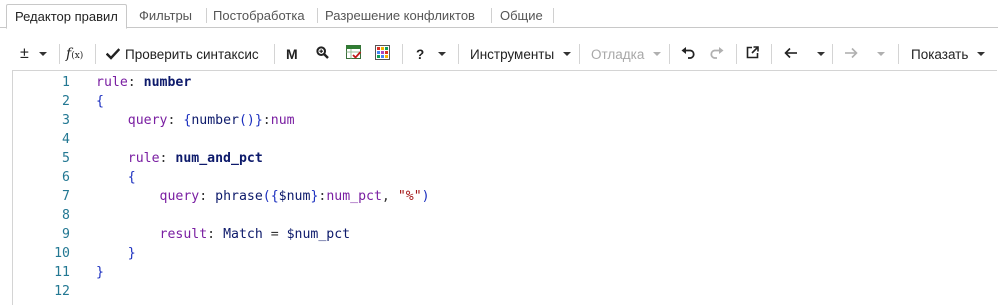  What do you see at coordinates (62, 253) in the screenshot?
I see `line-number: 10` at bounding box center [62, 253].